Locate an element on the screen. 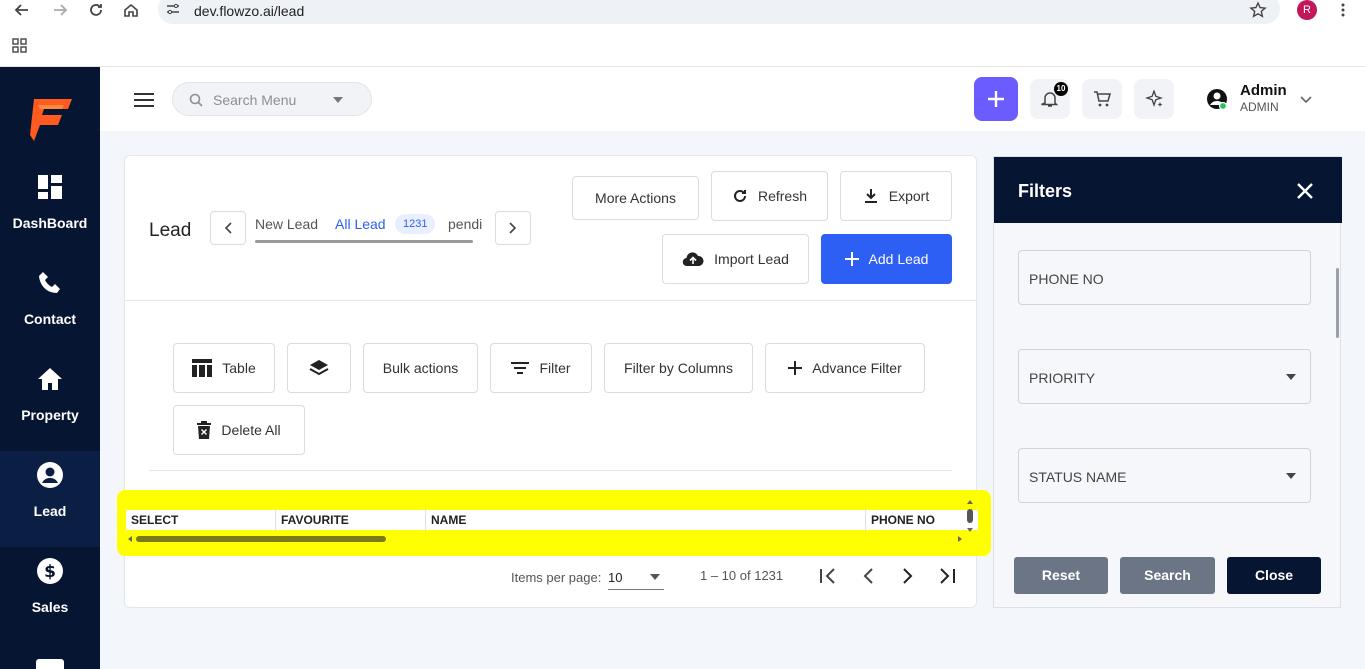 The image size is (1365, 669). items-per-page-select: 10 is located at coordinates (636, 576).